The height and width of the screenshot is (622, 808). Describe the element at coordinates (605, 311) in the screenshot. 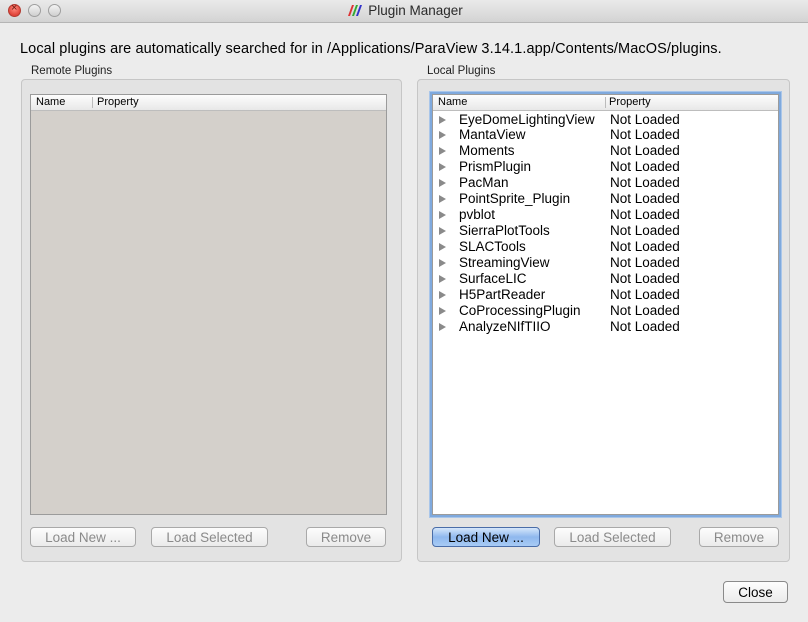

I see `plugin-row: CoProcessingPlugin Not Loaded` at that location.